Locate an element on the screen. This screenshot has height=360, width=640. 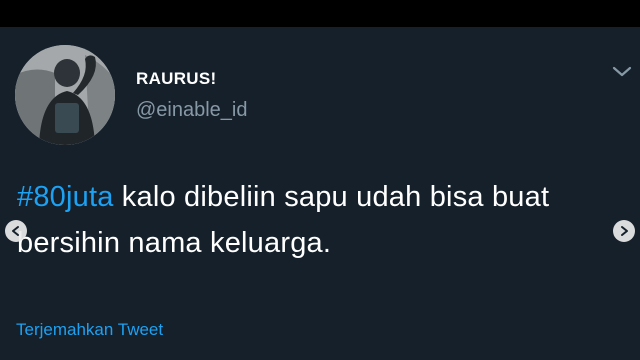
hashtag-link: #80juta is located at coordinates (65, 197).